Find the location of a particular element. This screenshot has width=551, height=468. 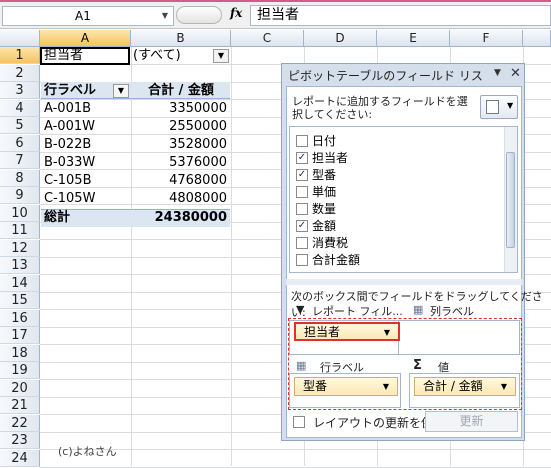

row-label-cell: B-022B is located at coordinates (67, 144).